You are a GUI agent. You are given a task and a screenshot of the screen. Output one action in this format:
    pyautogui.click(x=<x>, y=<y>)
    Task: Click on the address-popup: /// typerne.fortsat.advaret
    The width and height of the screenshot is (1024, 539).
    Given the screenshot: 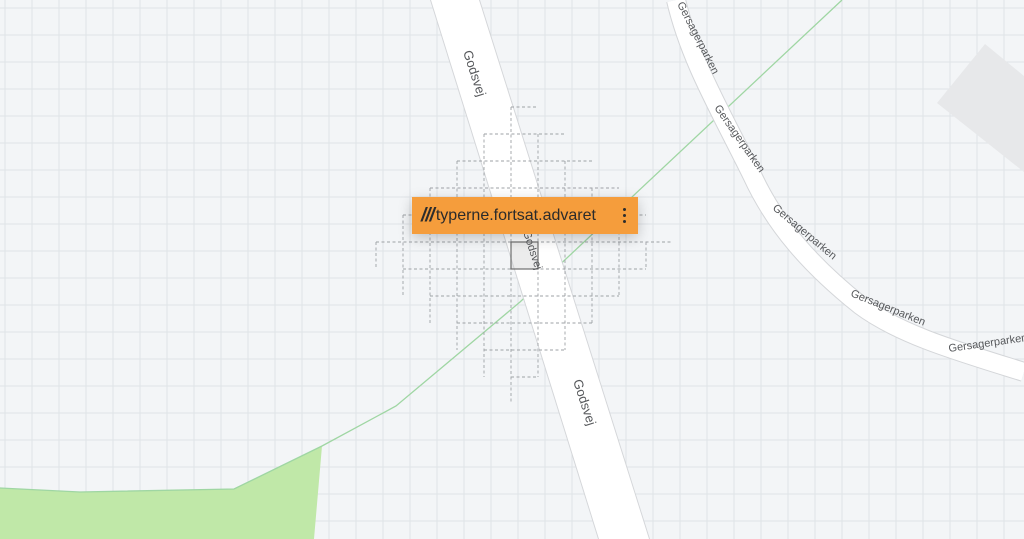 What is the action you would take?
    pyautogui.click(x=525, y=215)
    